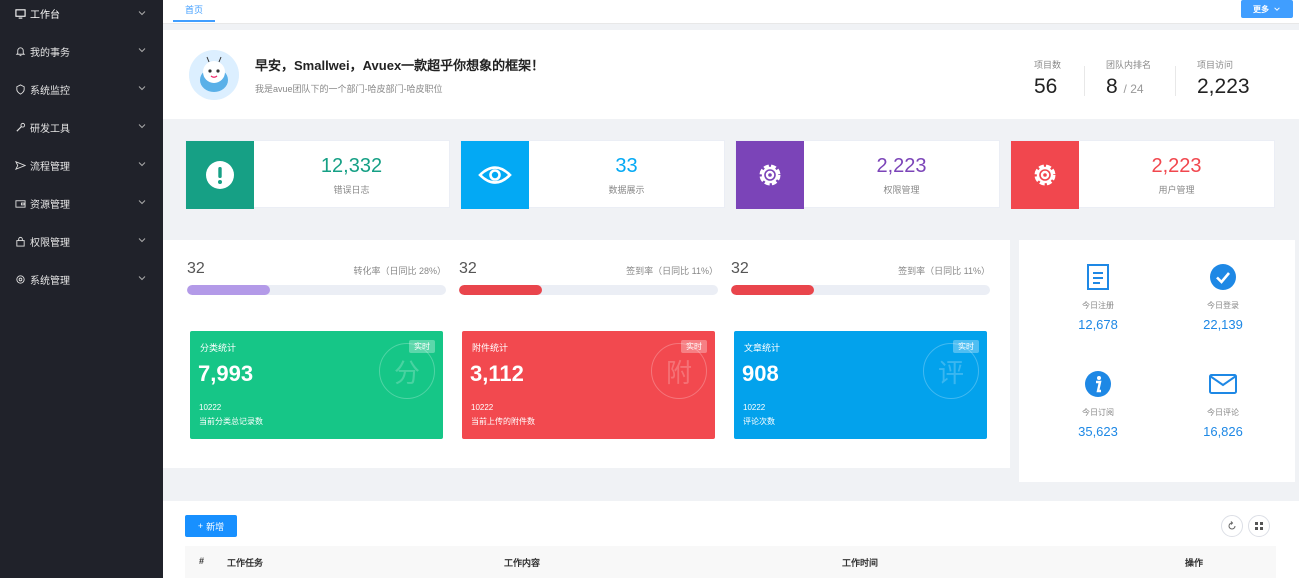 This screenshot has height=578, width=1299. I want to click on quickstat-comment: 今日评论 16,826, so click(1223, 404).